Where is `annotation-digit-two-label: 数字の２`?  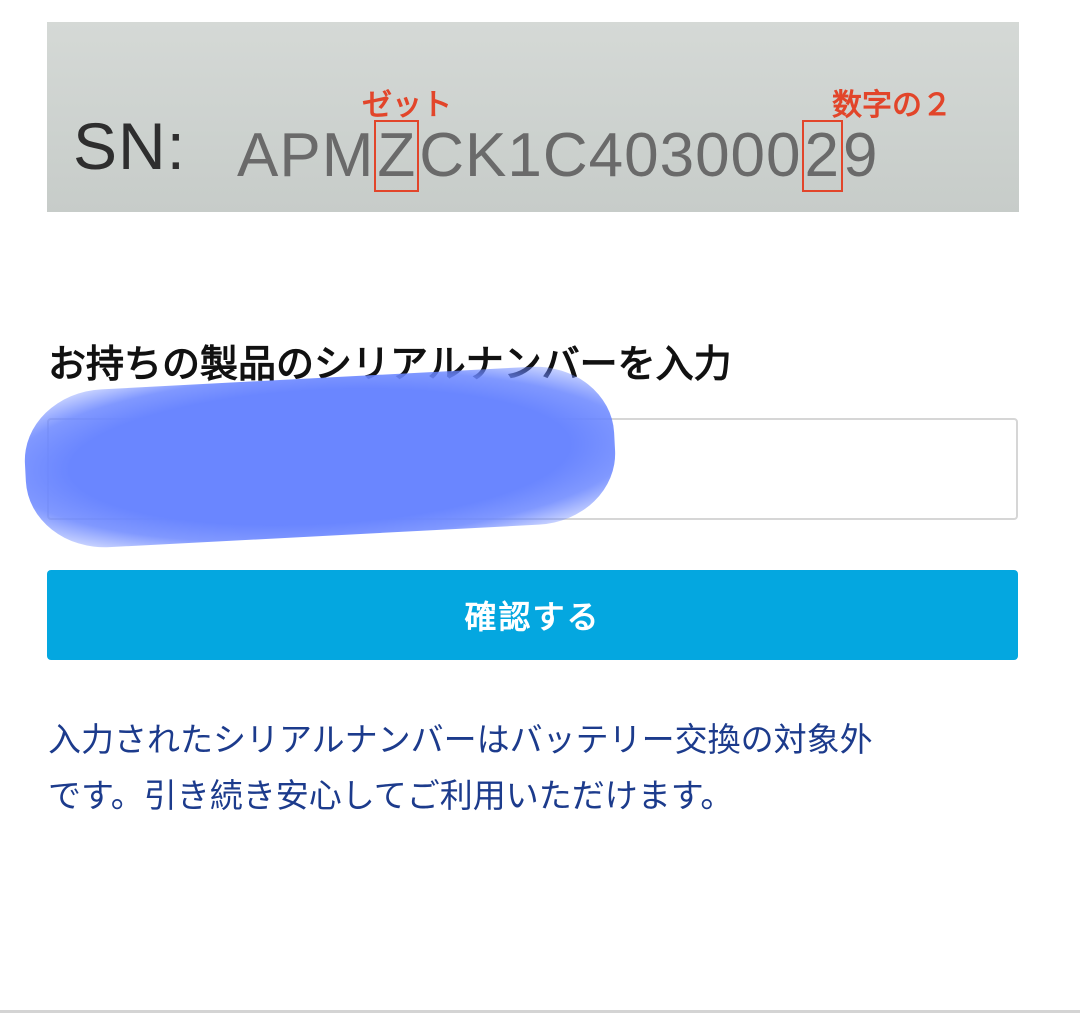
annotation-digit-two-label: 数字の２ is located at coordinates (892, 105).